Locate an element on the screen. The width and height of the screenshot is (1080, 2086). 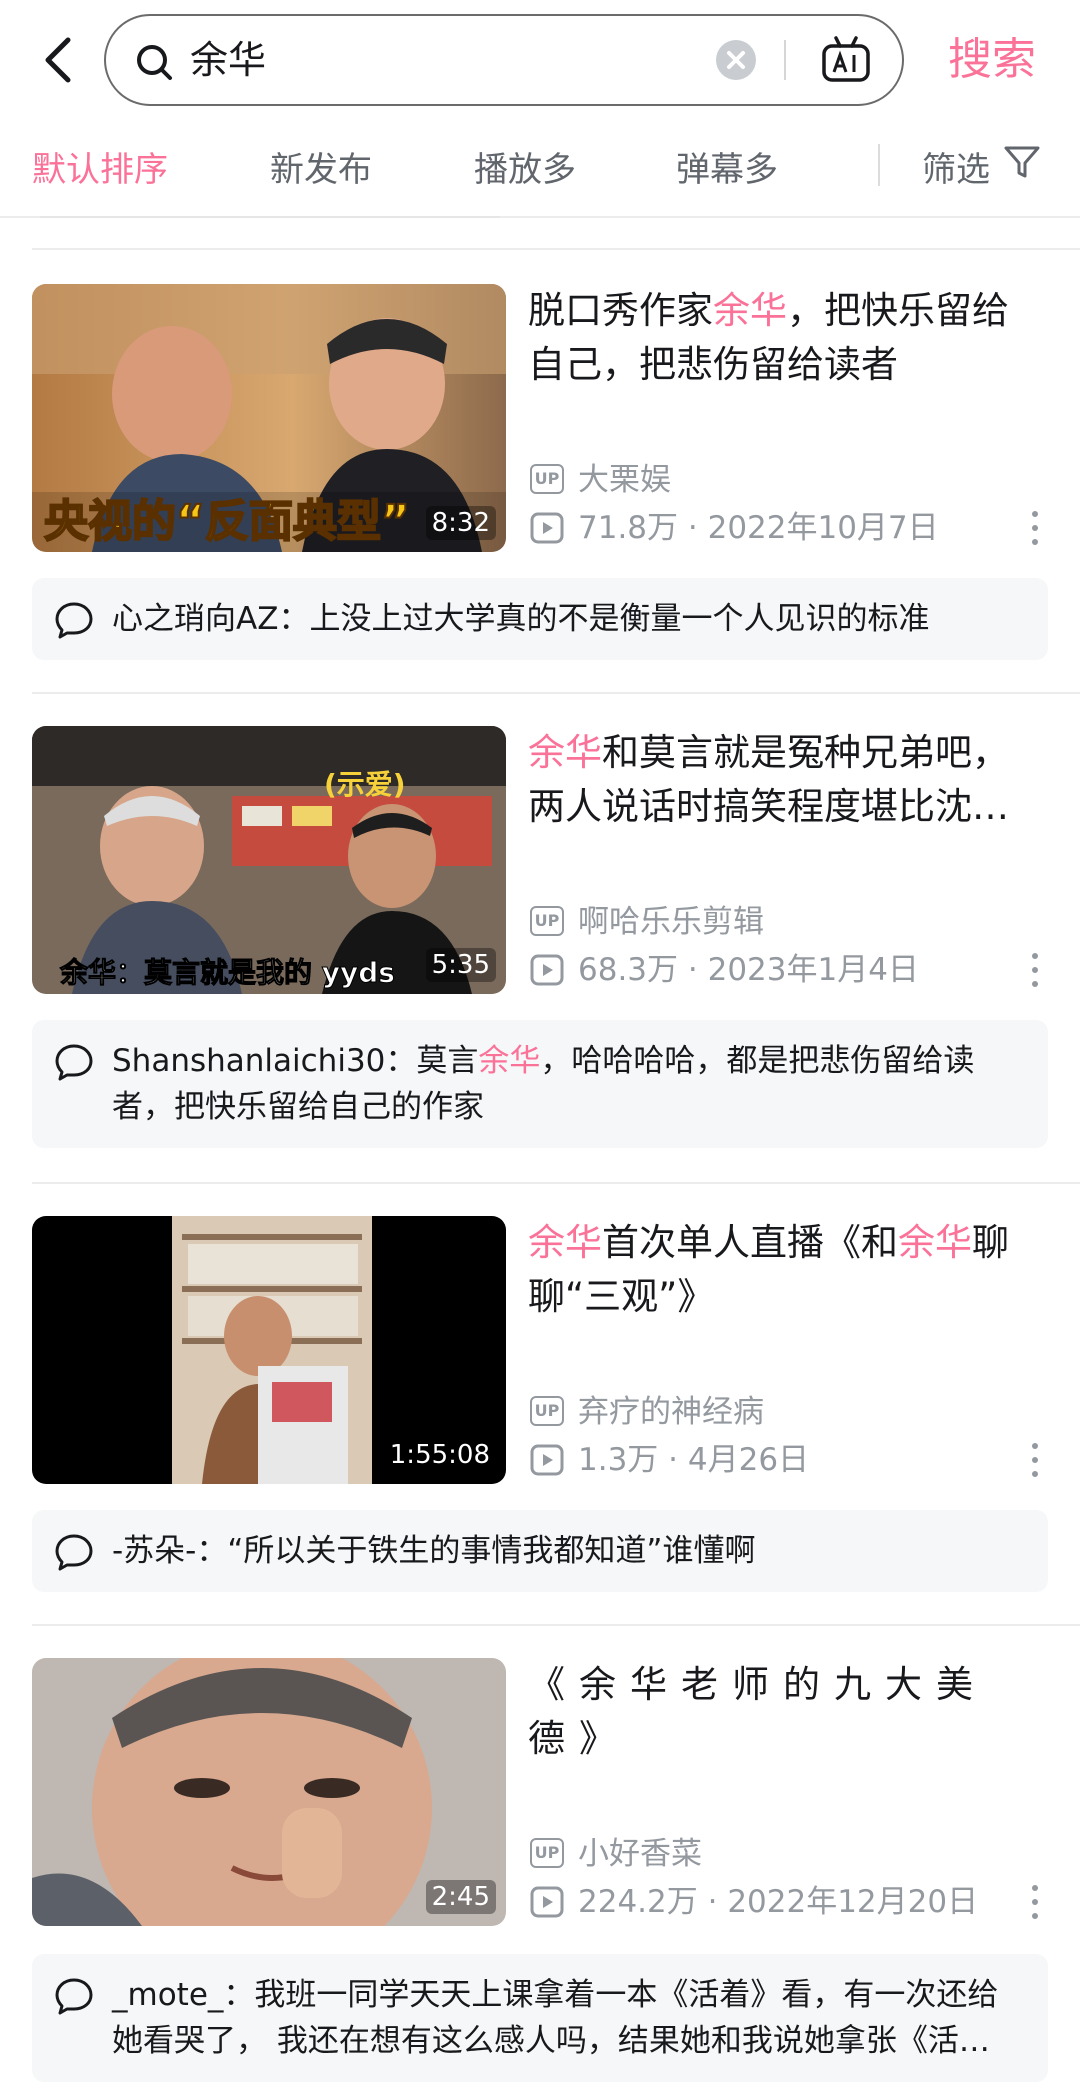
video-thumbnail: 2:45 is located at coordinates (269, 1792).